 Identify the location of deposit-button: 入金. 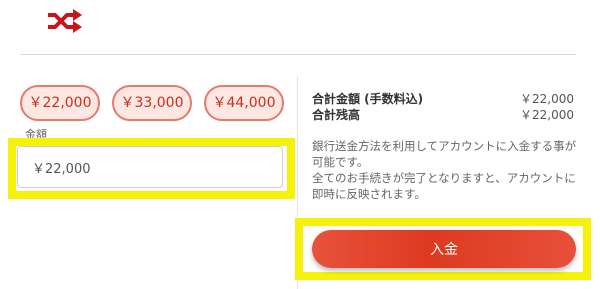
(444, 249).